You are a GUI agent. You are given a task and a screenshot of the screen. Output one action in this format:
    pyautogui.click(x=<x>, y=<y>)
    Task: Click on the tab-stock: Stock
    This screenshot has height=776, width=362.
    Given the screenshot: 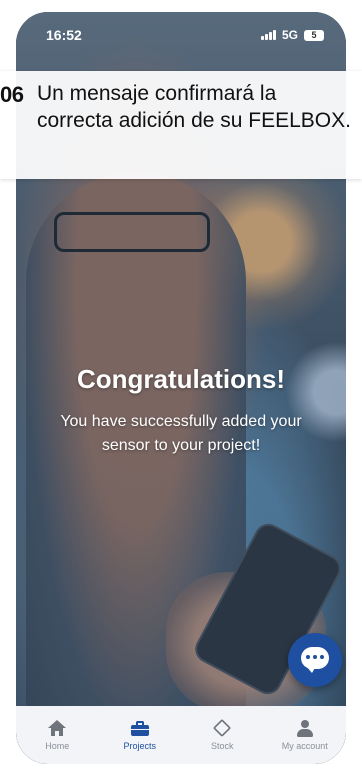 What is the action you would take?
    pyautogui.click(x=222, y=734)
    